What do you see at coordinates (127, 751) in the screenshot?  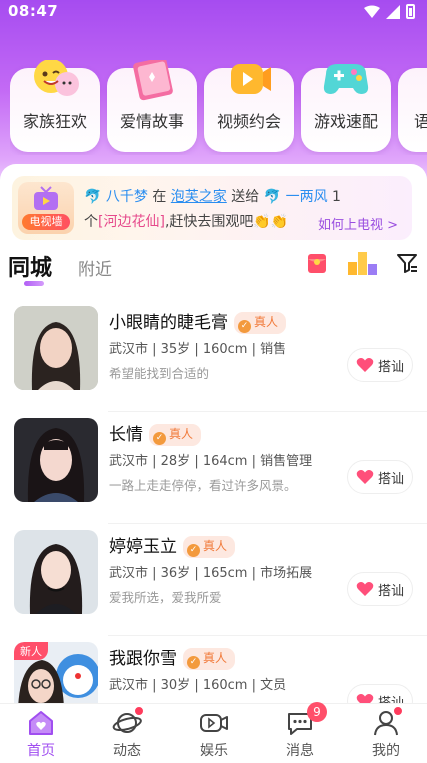 I see `nav-label: 动态` at bounding box center [127, 751].